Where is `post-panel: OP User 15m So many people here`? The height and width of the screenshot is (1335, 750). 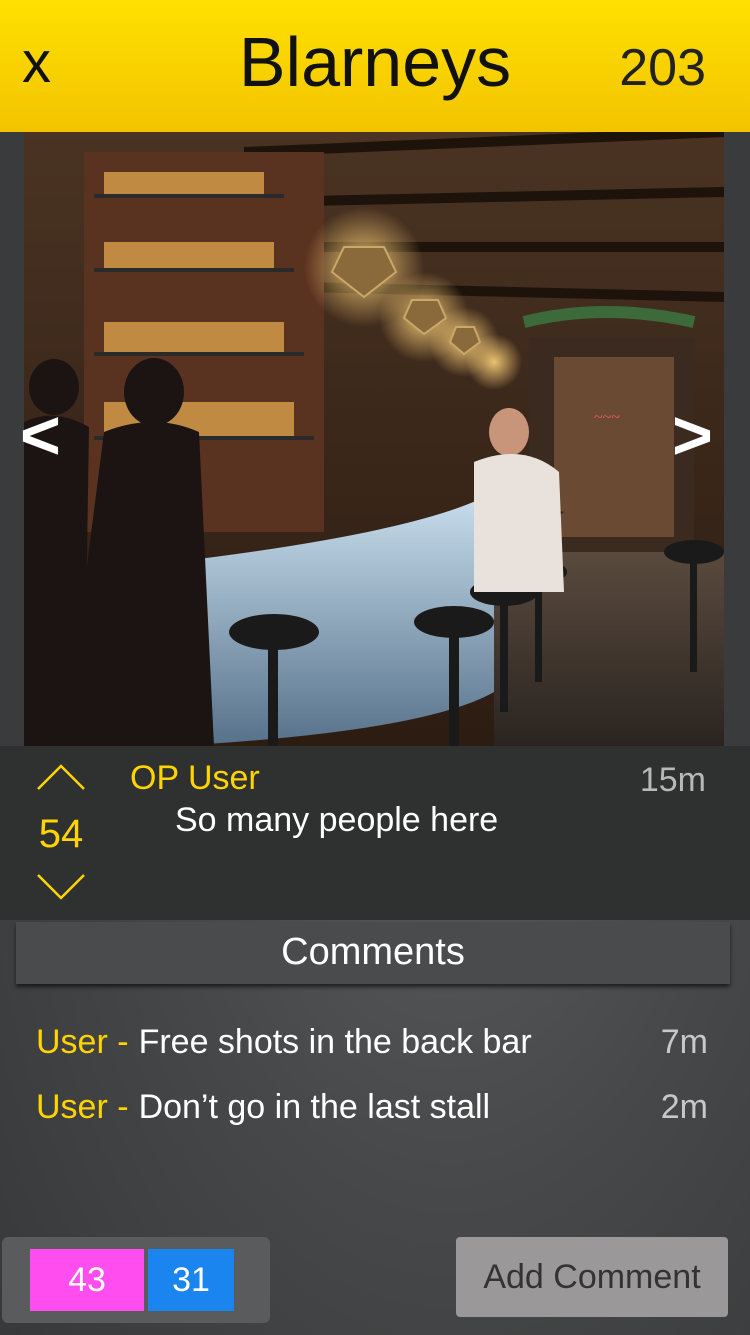 post-panel: OP User 15m So many people here is located at coordinates (375, 833).